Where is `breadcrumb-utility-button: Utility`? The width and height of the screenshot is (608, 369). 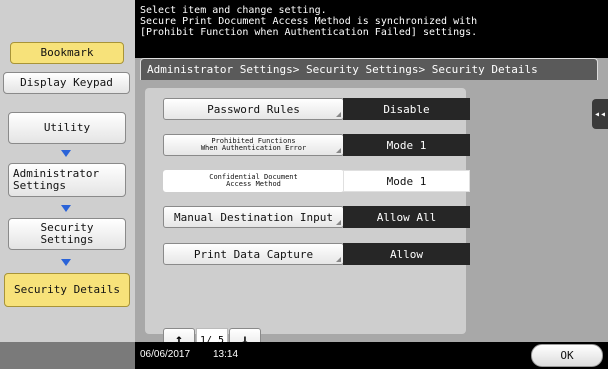 breadcrumb-utility-button: Utility is located at coordinates (67, 128).